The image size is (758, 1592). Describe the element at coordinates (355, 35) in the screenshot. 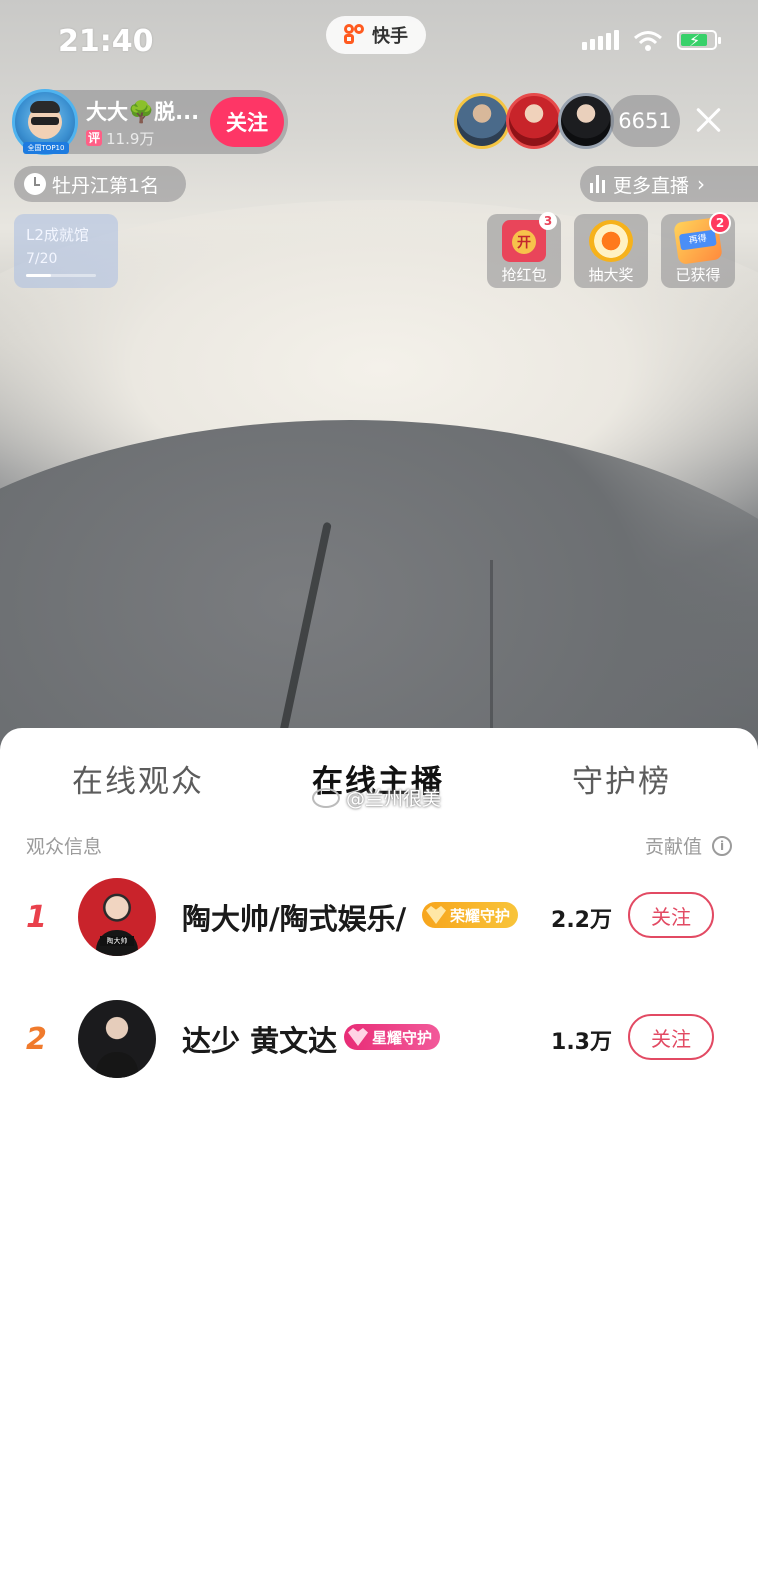

I see `kuaishou-logo-icon` at that location.